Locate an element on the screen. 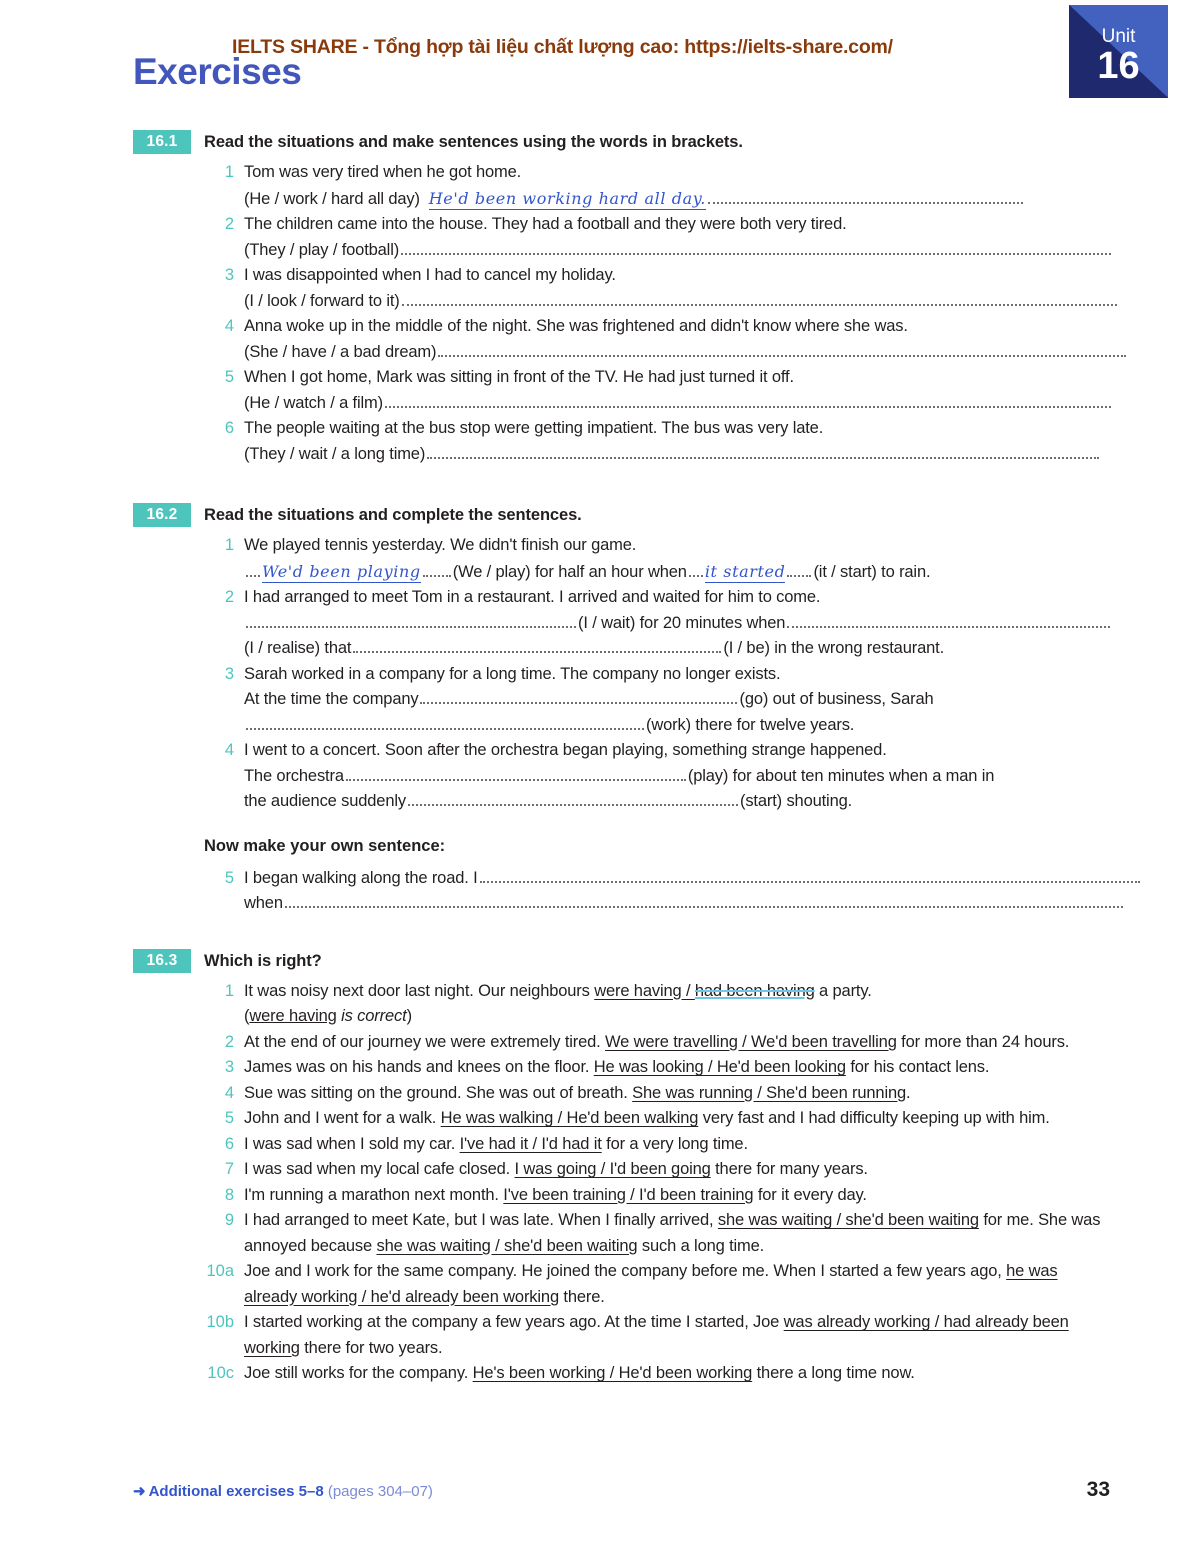  answer-row: when is located at coordinates (693, 904).